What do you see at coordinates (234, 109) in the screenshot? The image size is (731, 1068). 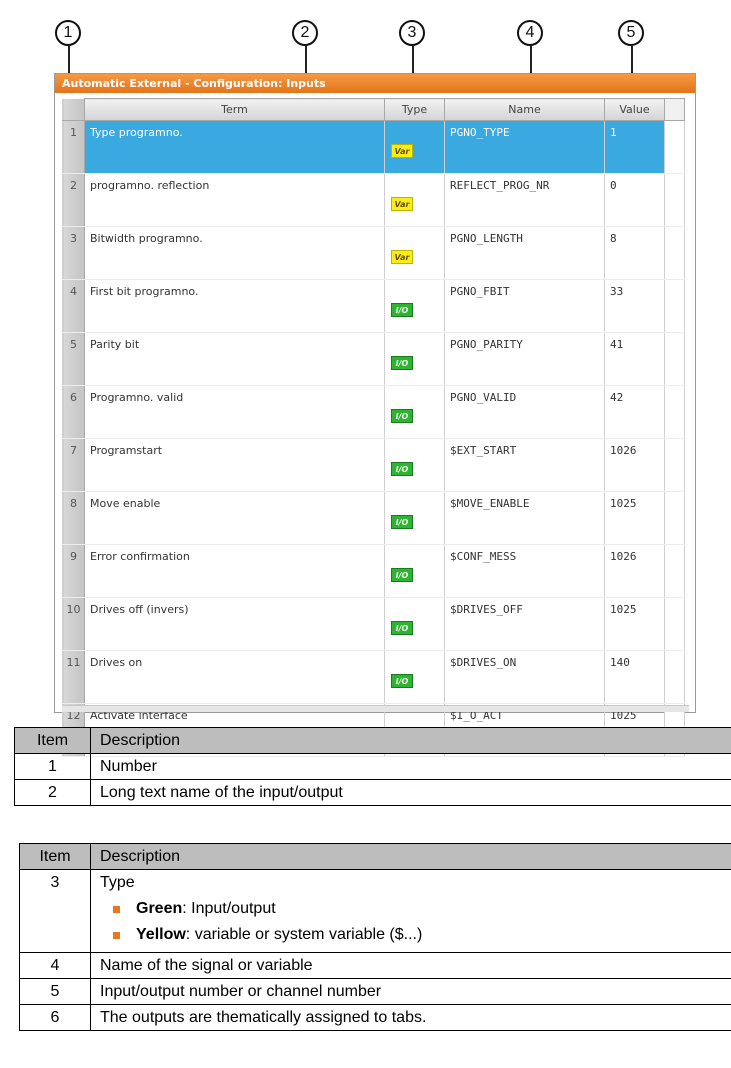 I see `column-header-term: Term` at bounding box center [234, 109].